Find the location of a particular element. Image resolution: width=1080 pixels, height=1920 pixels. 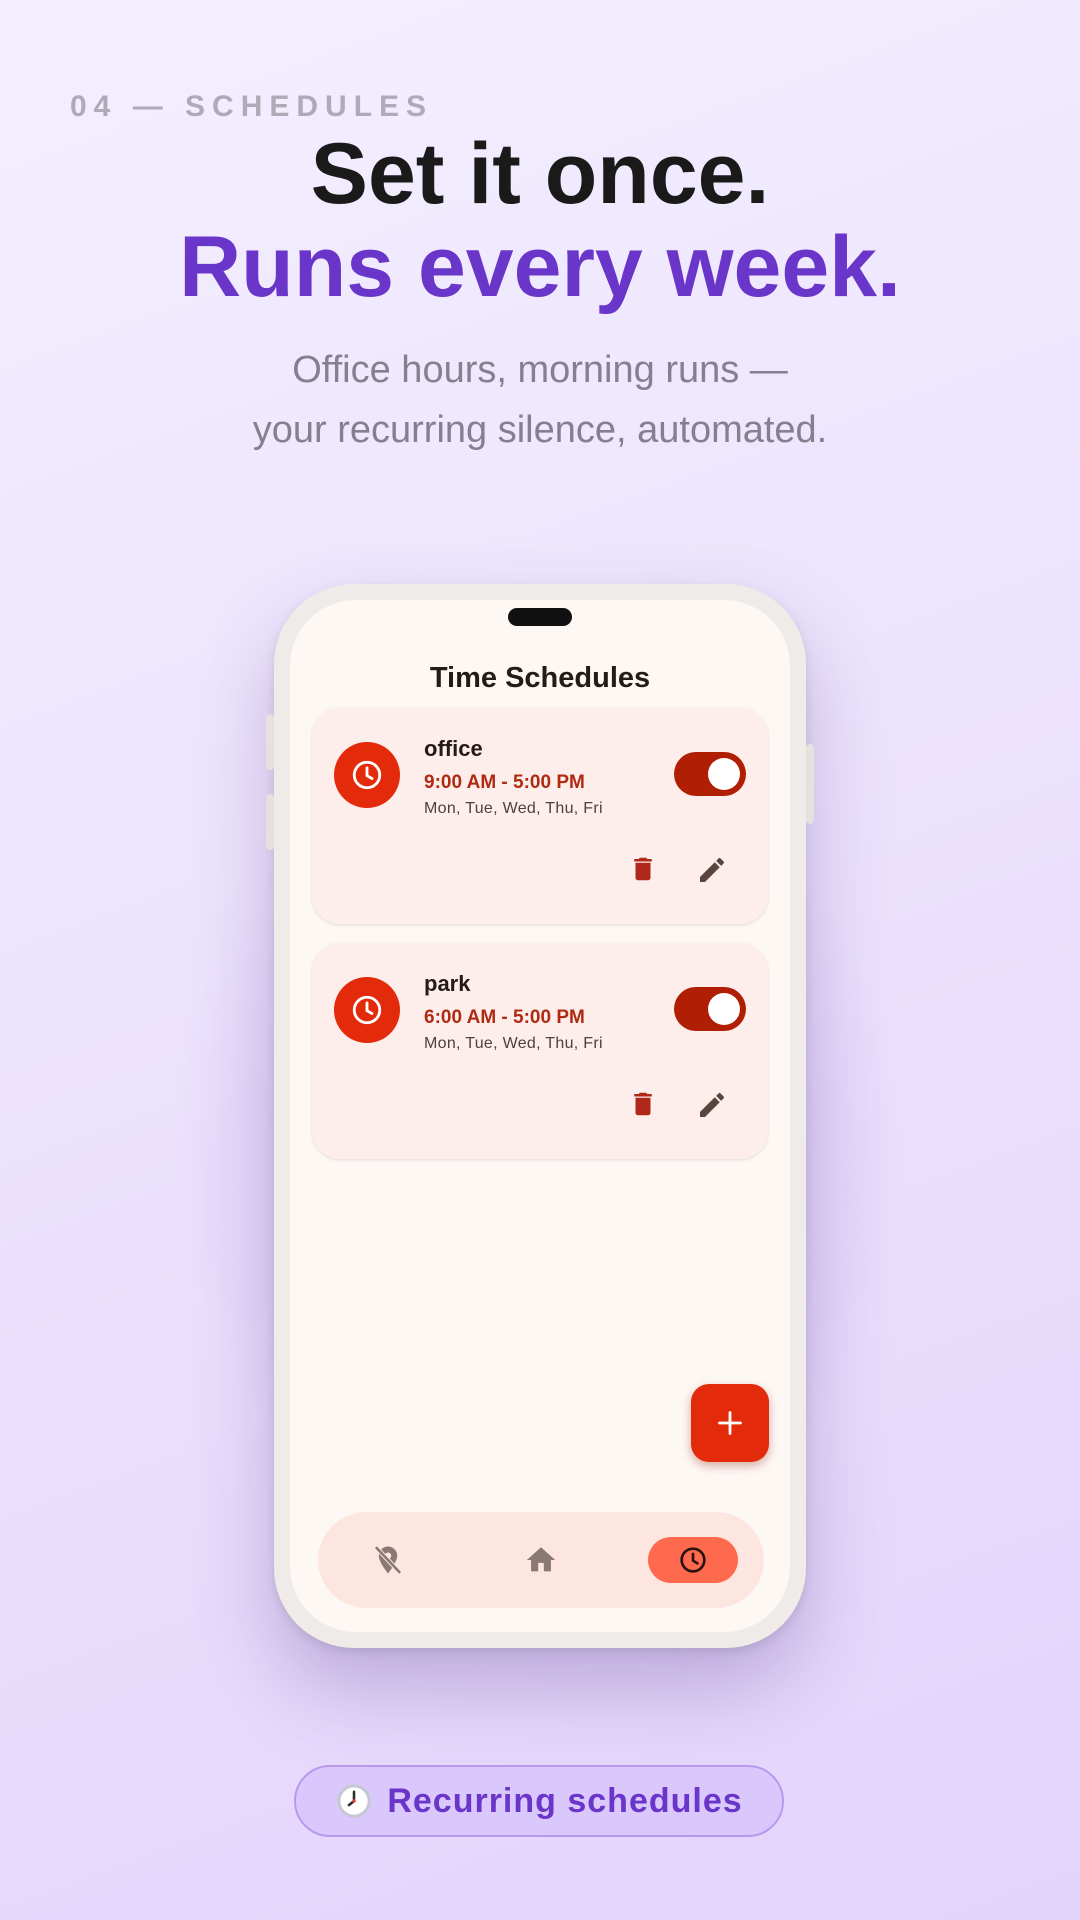

headline-accent: Runs every week. is located at coordinates (540, 267).